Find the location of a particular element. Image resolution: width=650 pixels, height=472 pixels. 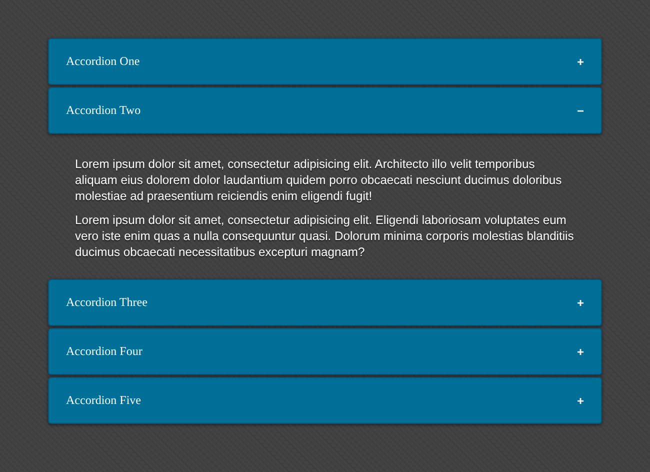

accordion-title: Accordion Five is located at coordinates (103, 400).